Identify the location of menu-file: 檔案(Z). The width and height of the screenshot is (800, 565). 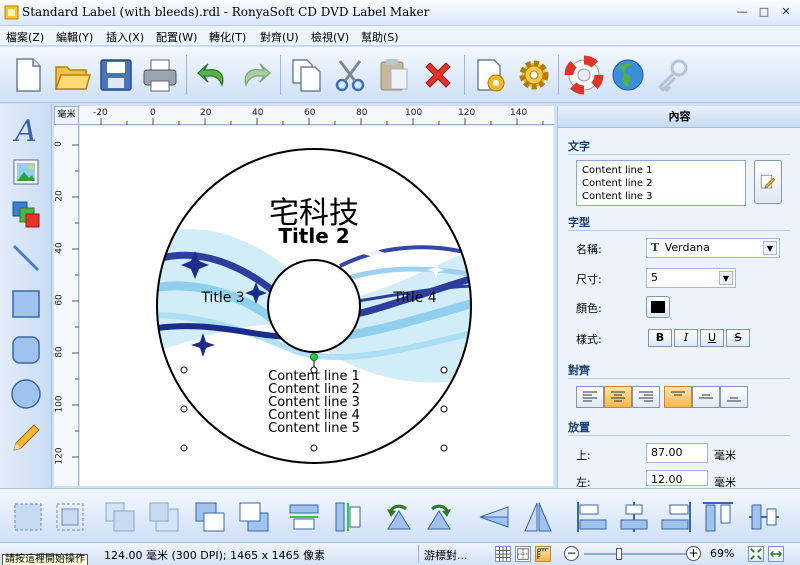
(25, 37).